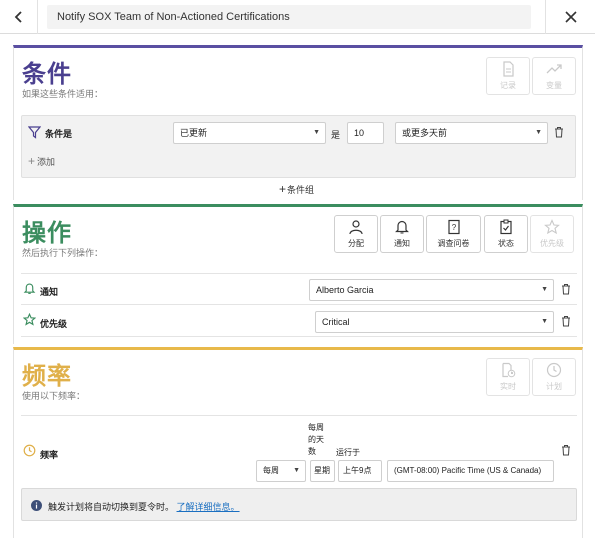 This screenshot has height=539, width=595. I want to click on document-clock-icon, so click(509, 370).